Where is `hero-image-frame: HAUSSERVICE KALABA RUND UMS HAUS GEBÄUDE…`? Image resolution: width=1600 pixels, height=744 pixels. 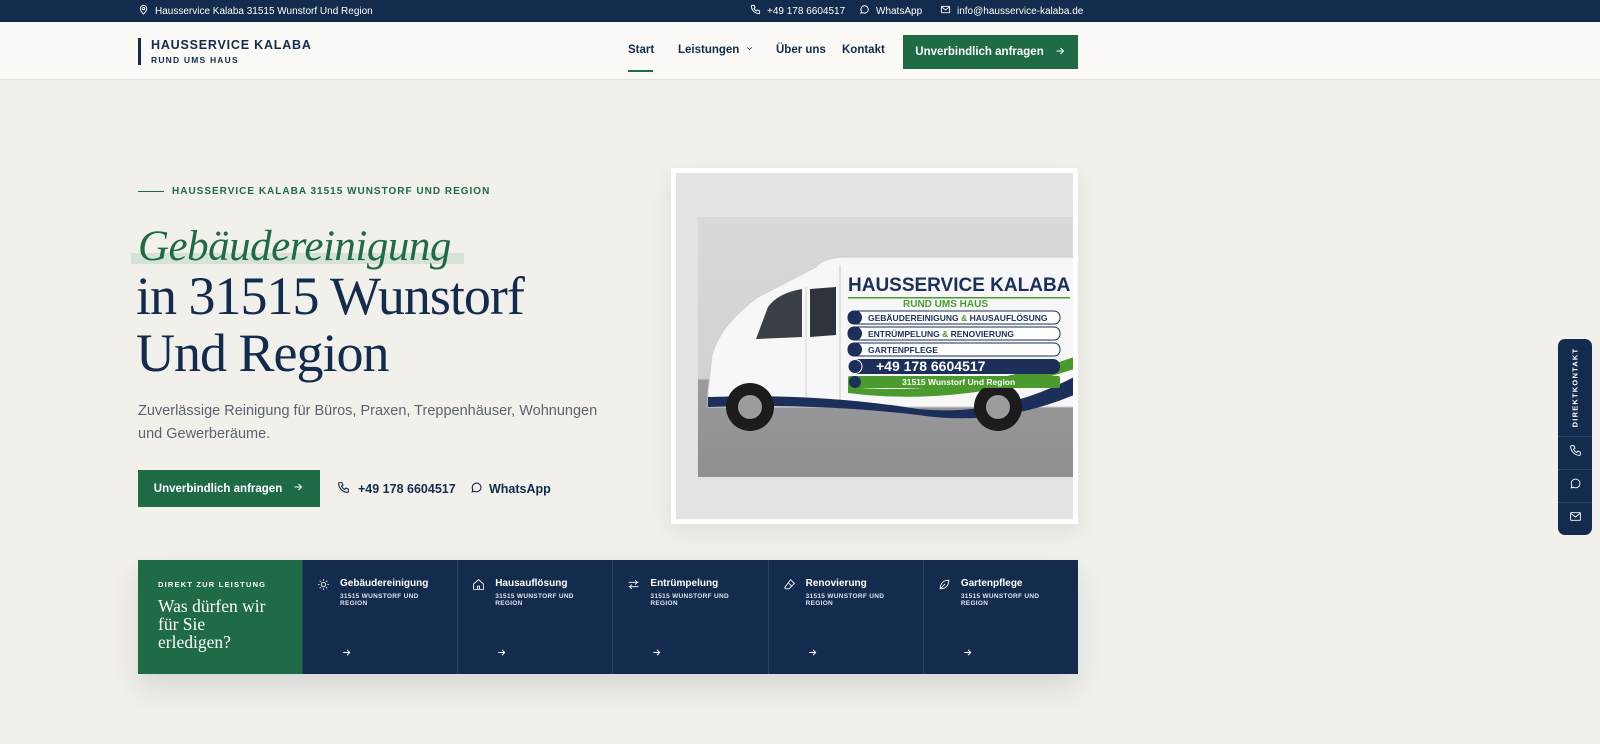 hero-image-frame: HAUSSERVICE KALABA RUND UMS HAUS GEBÄUDE… is located at coordinates (874, 346).